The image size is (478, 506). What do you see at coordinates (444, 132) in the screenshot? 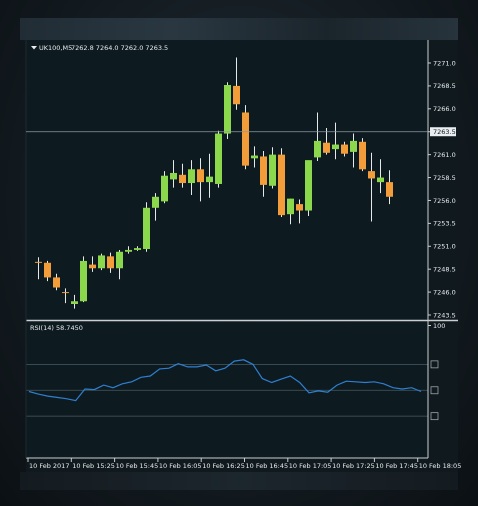
I see `current-price-label: 7263.5` at bounding box center [444, 132].